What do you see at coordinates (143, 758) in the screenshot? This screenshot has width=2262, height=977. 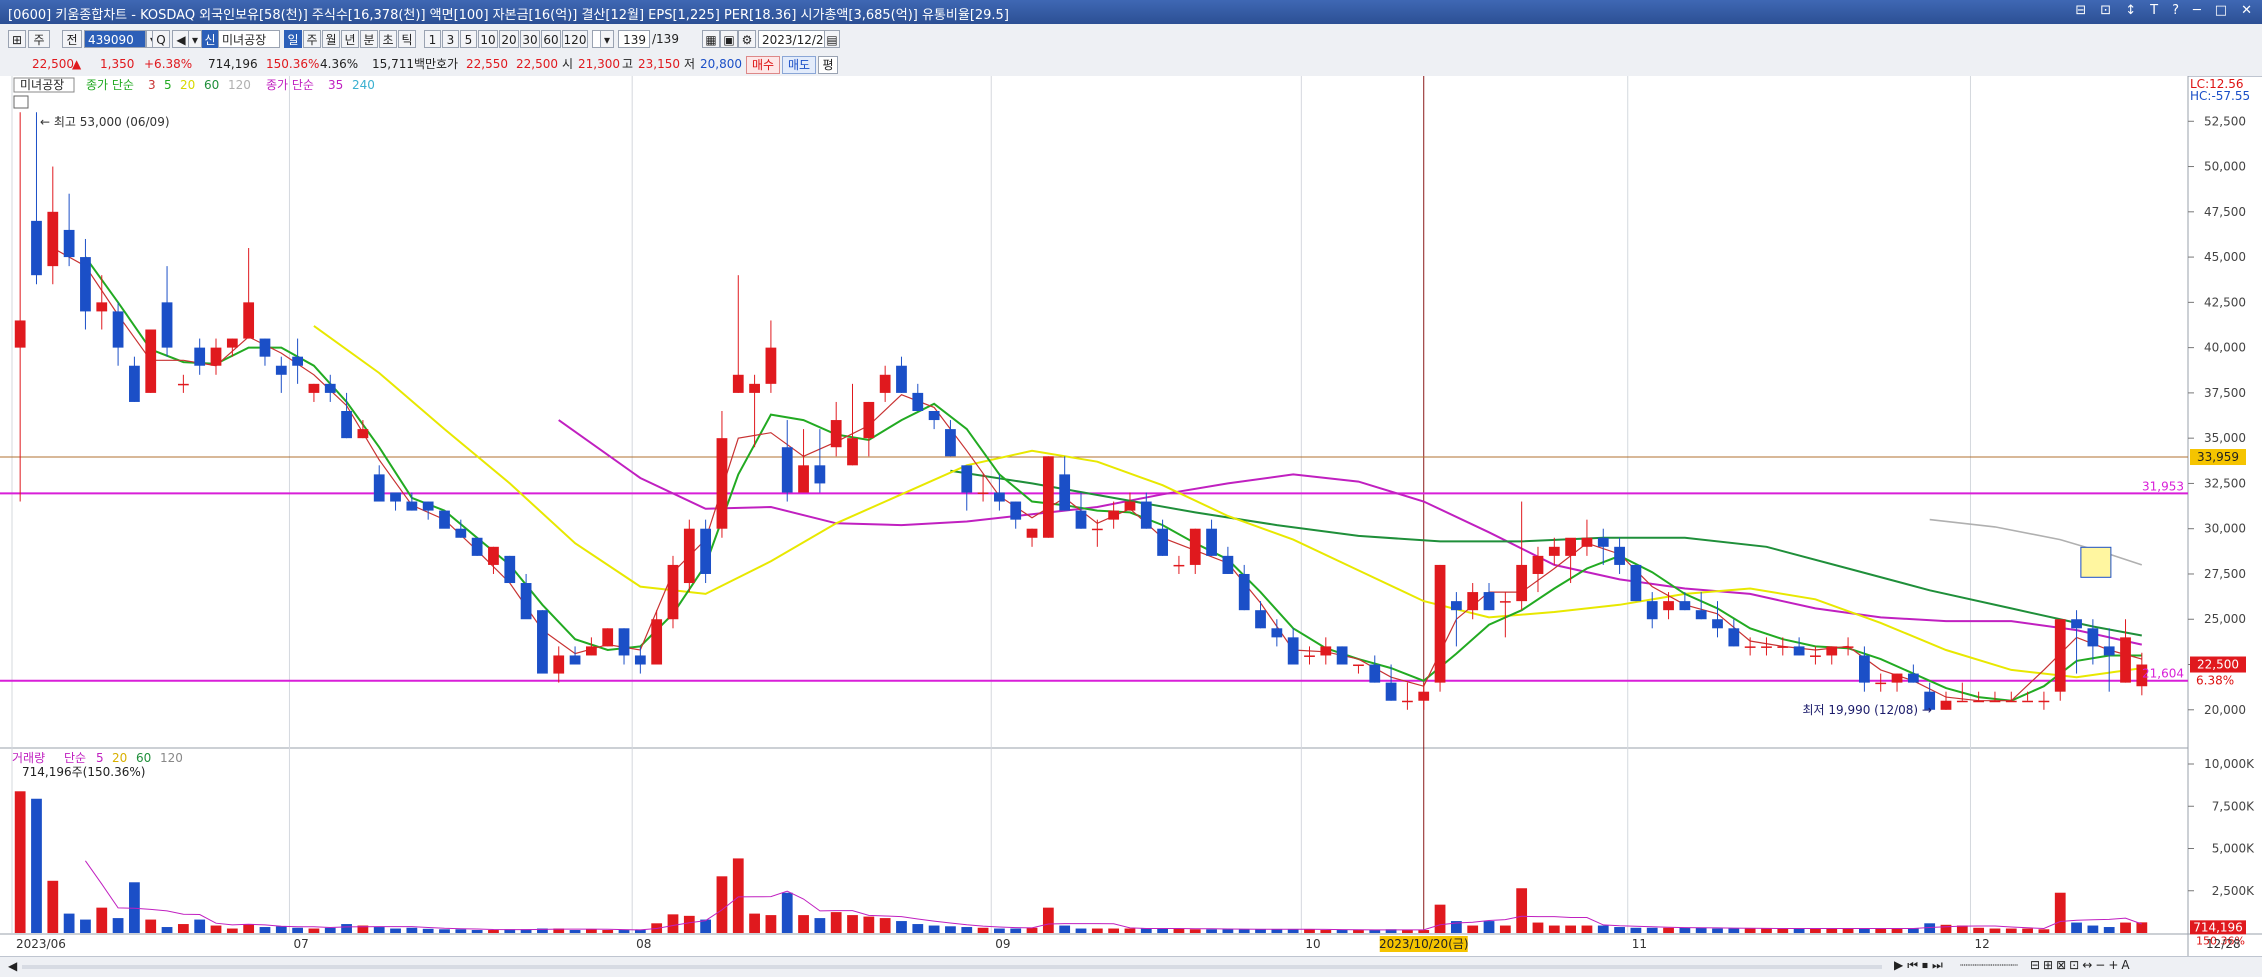 I see `volume-legend-period: 60` at bounding box center [143, 758].